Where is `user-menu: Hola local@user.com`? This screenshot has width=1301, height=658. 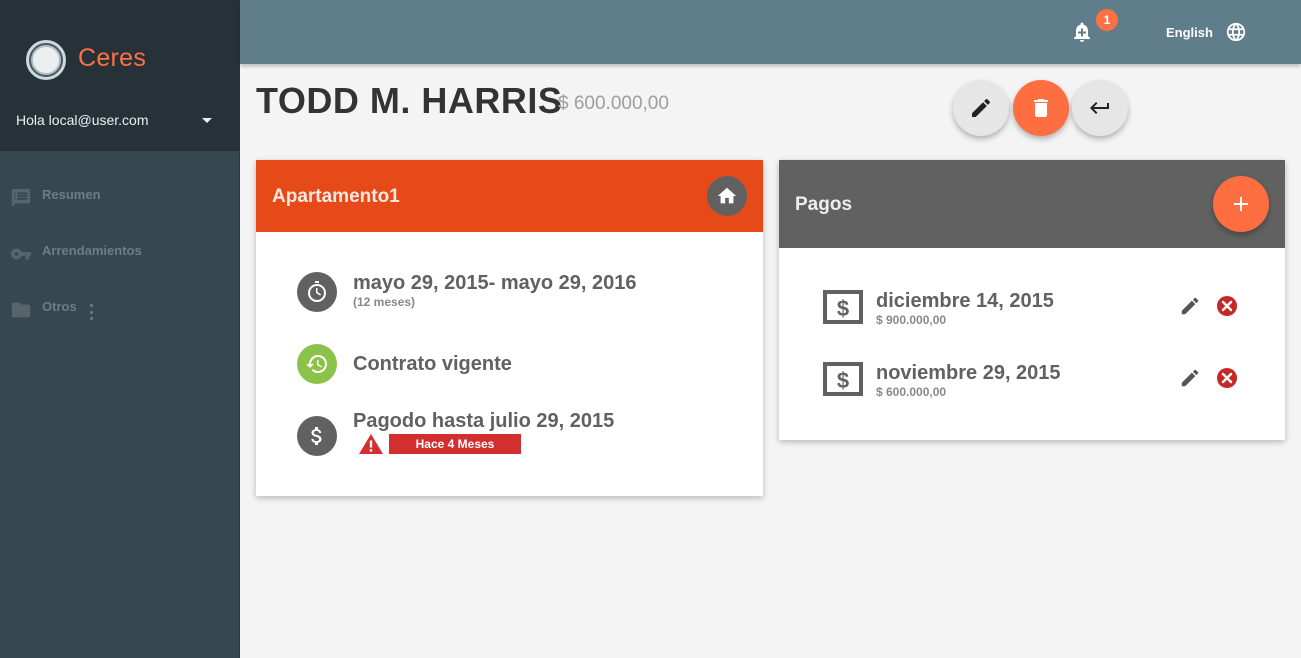 user-menu: Hola local@user.com is located at coordinates (120, 120).